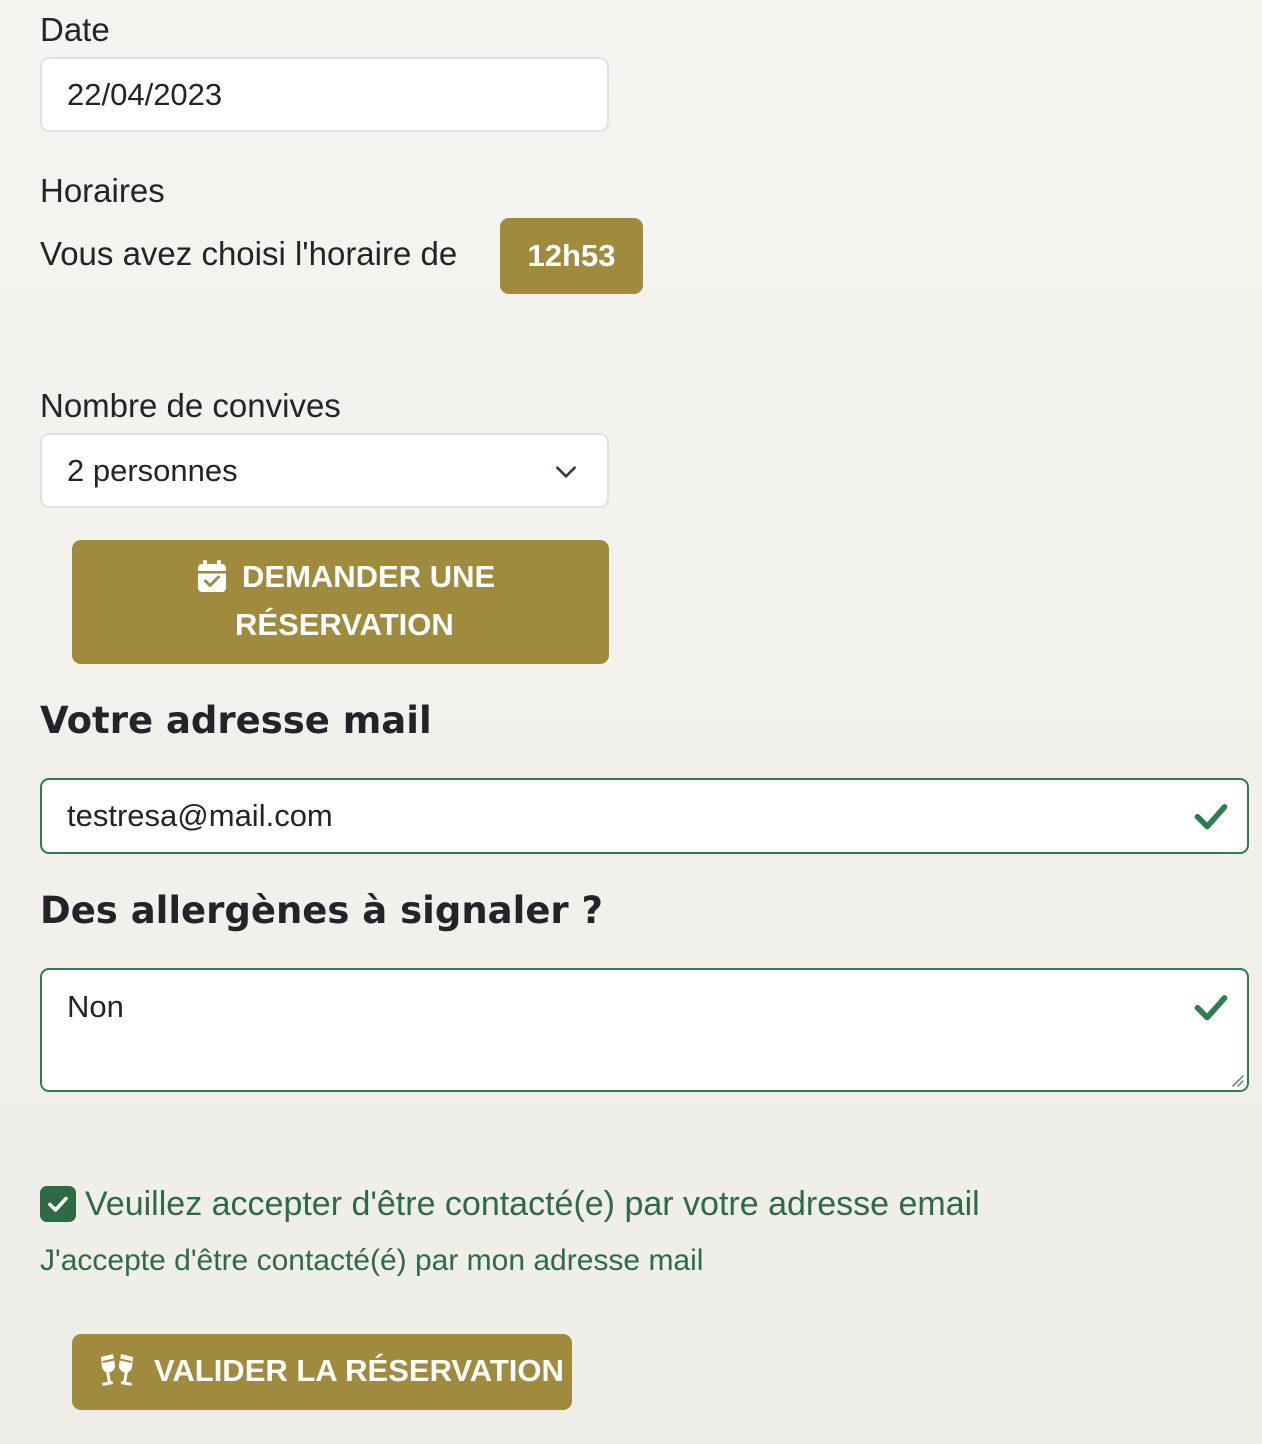 Image resolution: width=1262 pixels, height=1444 pixels. Describe the element at coordinates (571, 256) in the screenshot. I see `time-badge: 12h53` at that location.